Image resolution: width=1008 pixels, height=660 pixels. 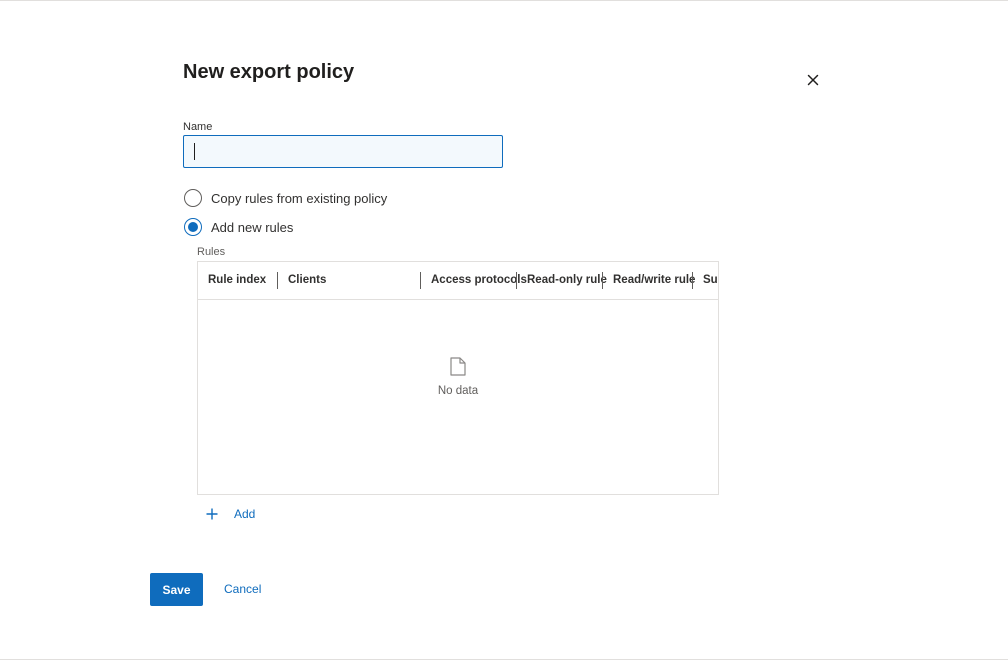 I want to click on document-icon, so click(x=458, y=366).